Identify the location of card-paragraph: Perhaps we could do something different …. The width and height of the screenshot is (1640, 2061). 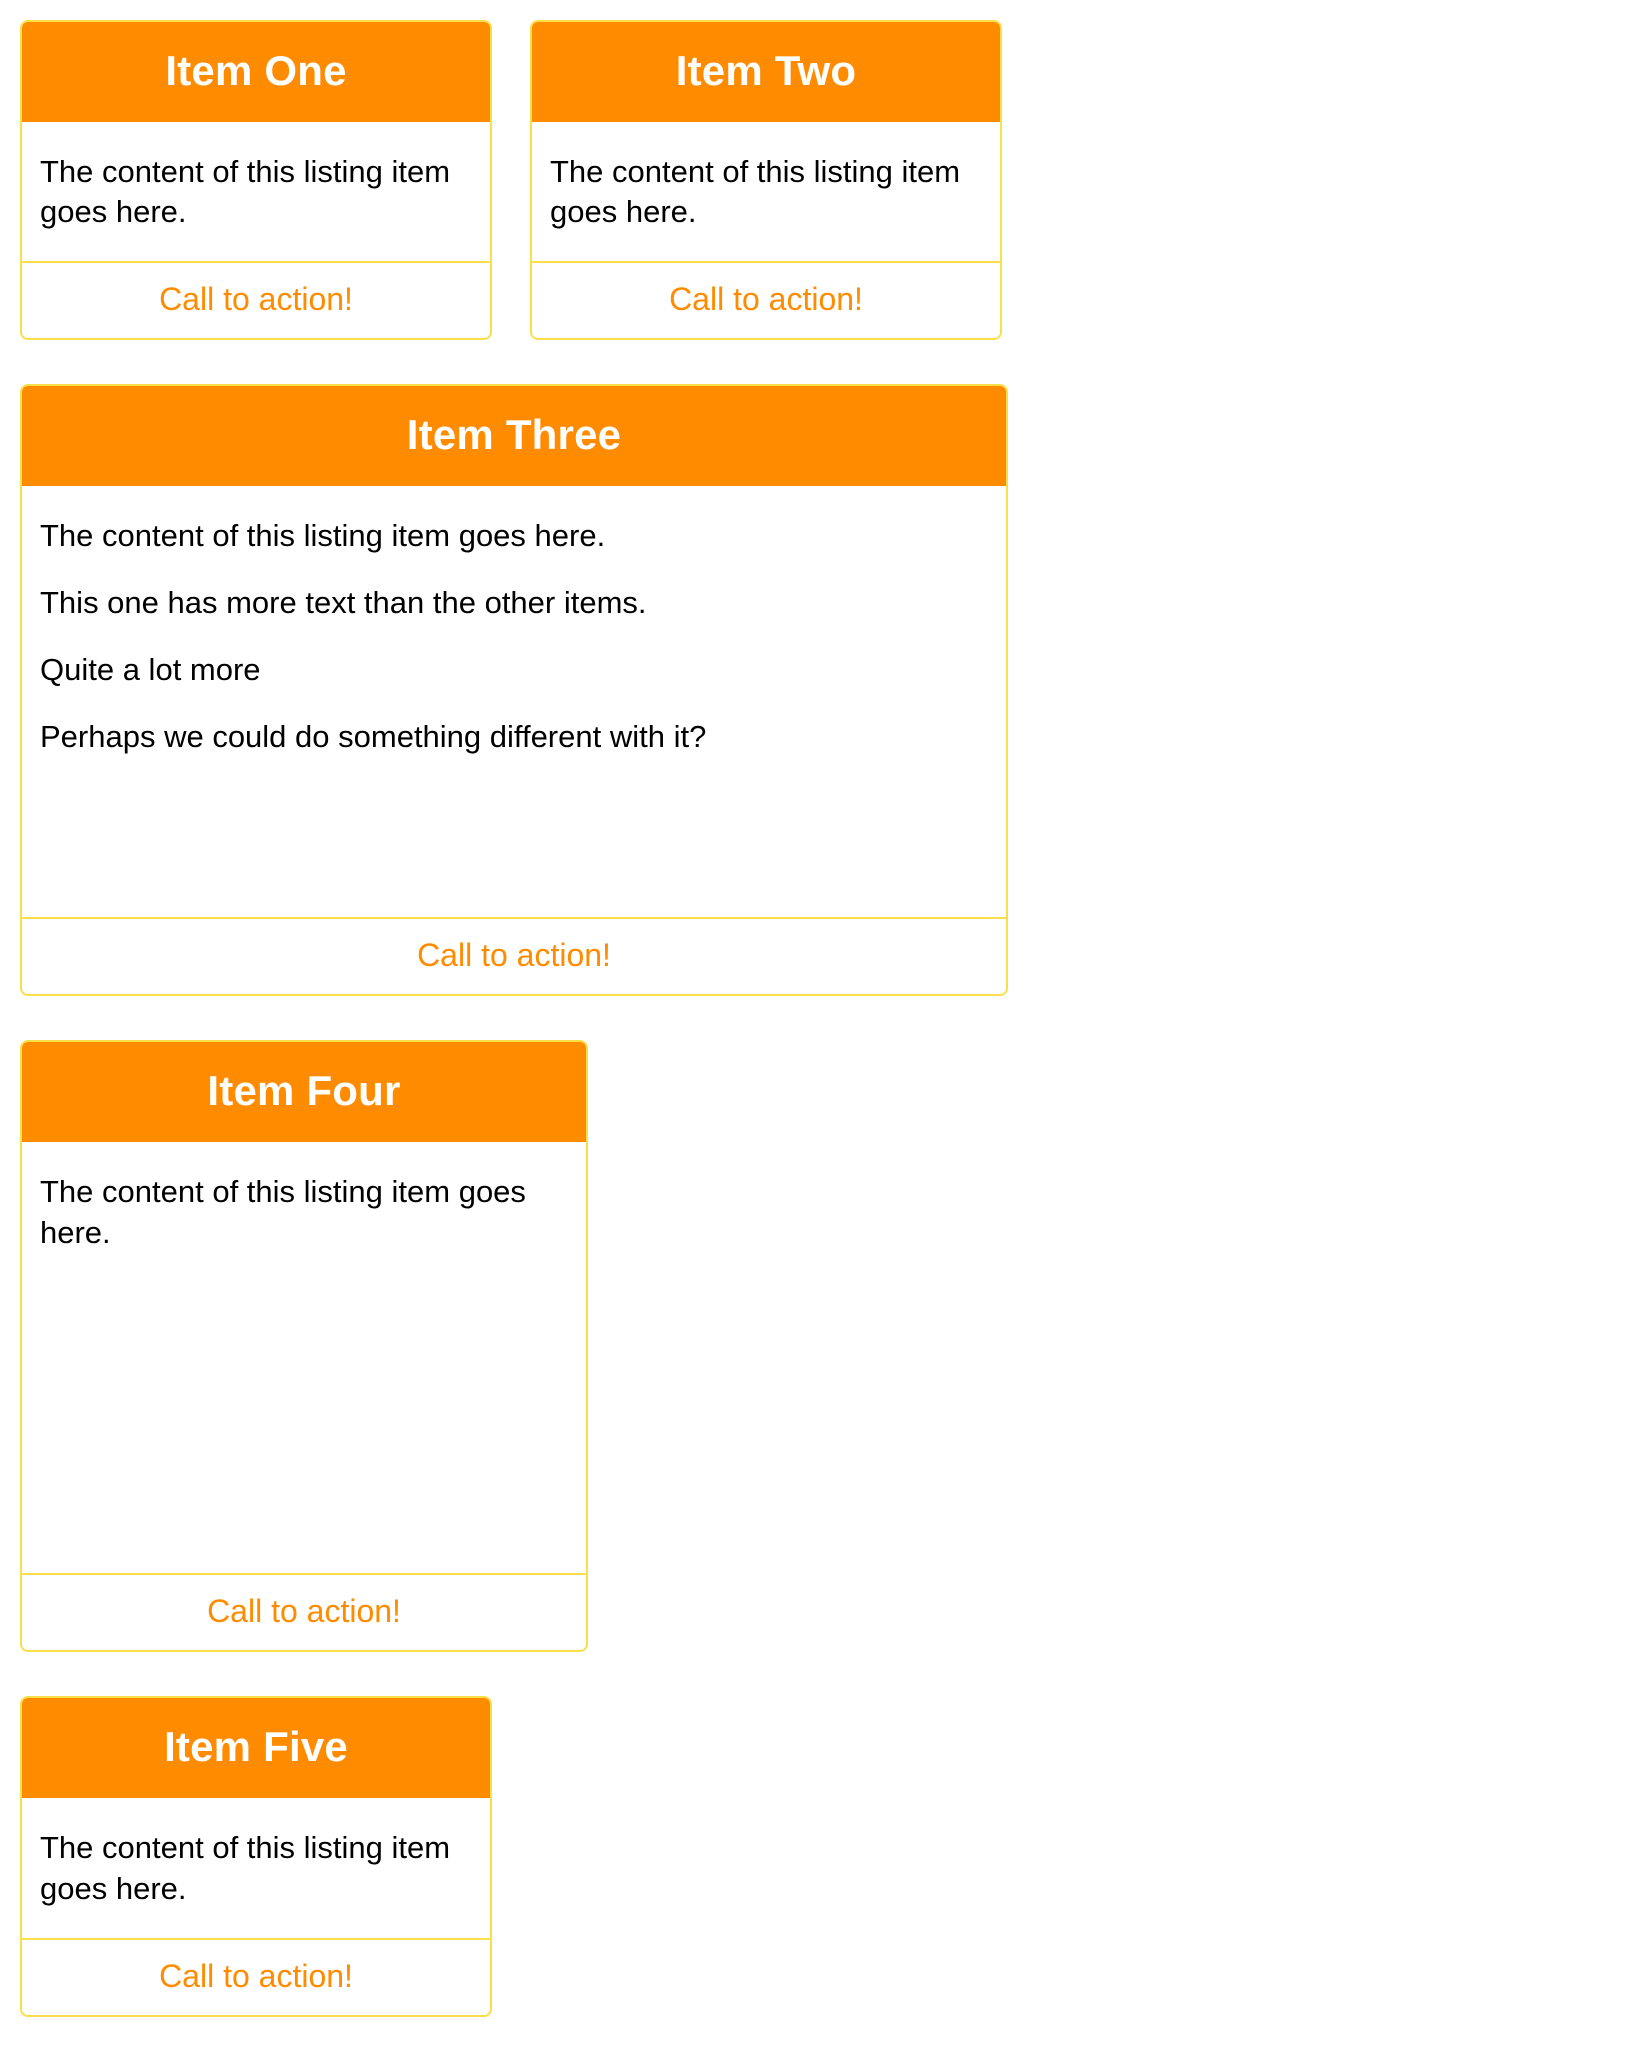
(373, 736).